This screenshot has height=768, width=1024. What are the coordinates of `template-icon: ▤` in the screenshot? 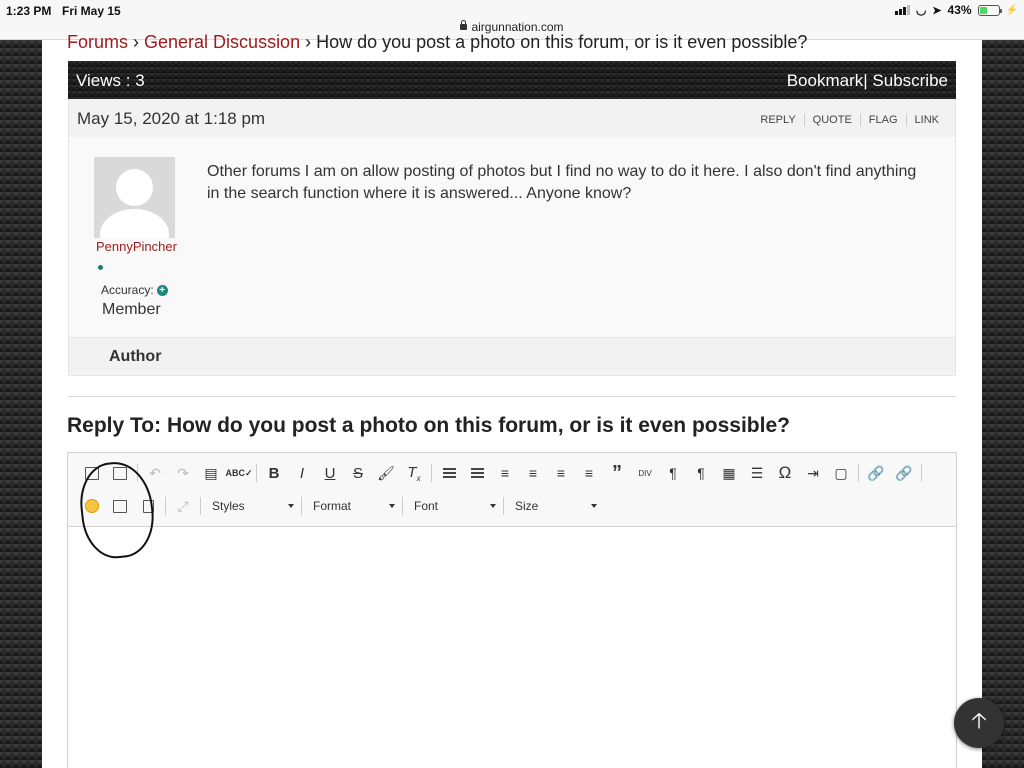 It's located at (211, 473).